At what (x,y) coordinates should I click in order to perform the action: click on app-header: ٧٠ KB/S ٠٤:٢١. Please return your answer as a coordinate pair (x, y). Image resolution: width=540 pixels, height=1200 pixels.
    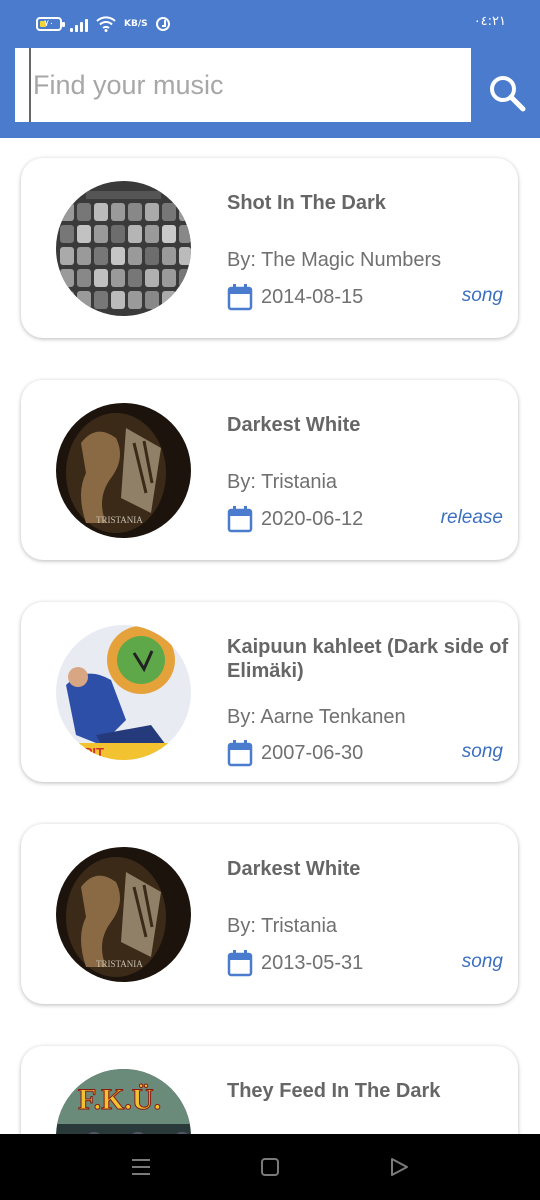
    Looking at the image, I should click on (270, 69).